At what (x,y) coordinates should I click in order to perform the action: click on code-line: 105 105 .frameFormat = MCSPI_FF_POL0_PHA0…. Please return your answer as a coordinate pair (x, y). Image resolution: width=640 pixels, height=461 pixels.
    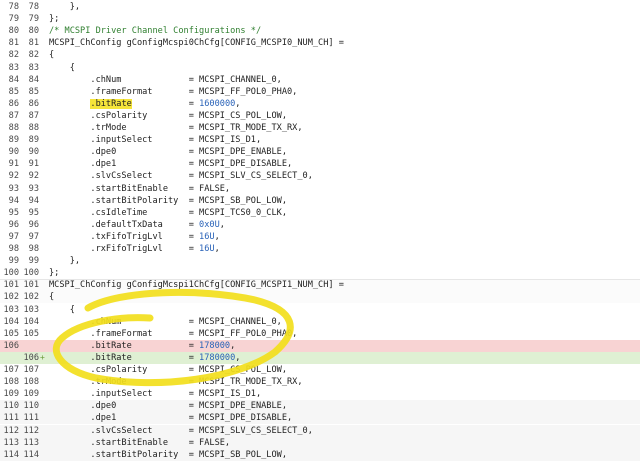
    Looking at the image, I should click on (320, 333).